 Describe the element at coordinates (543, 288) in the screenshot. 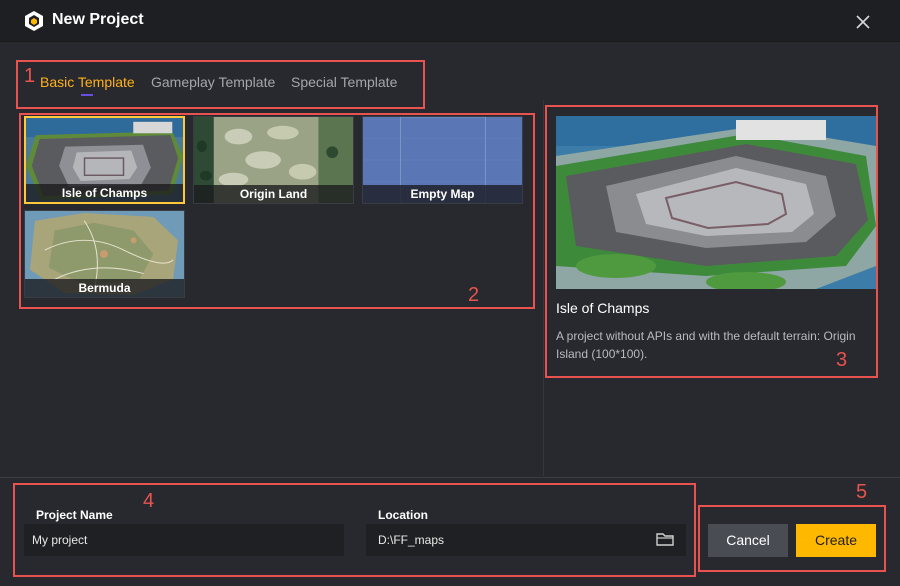

I see `panel-divider` at that location.